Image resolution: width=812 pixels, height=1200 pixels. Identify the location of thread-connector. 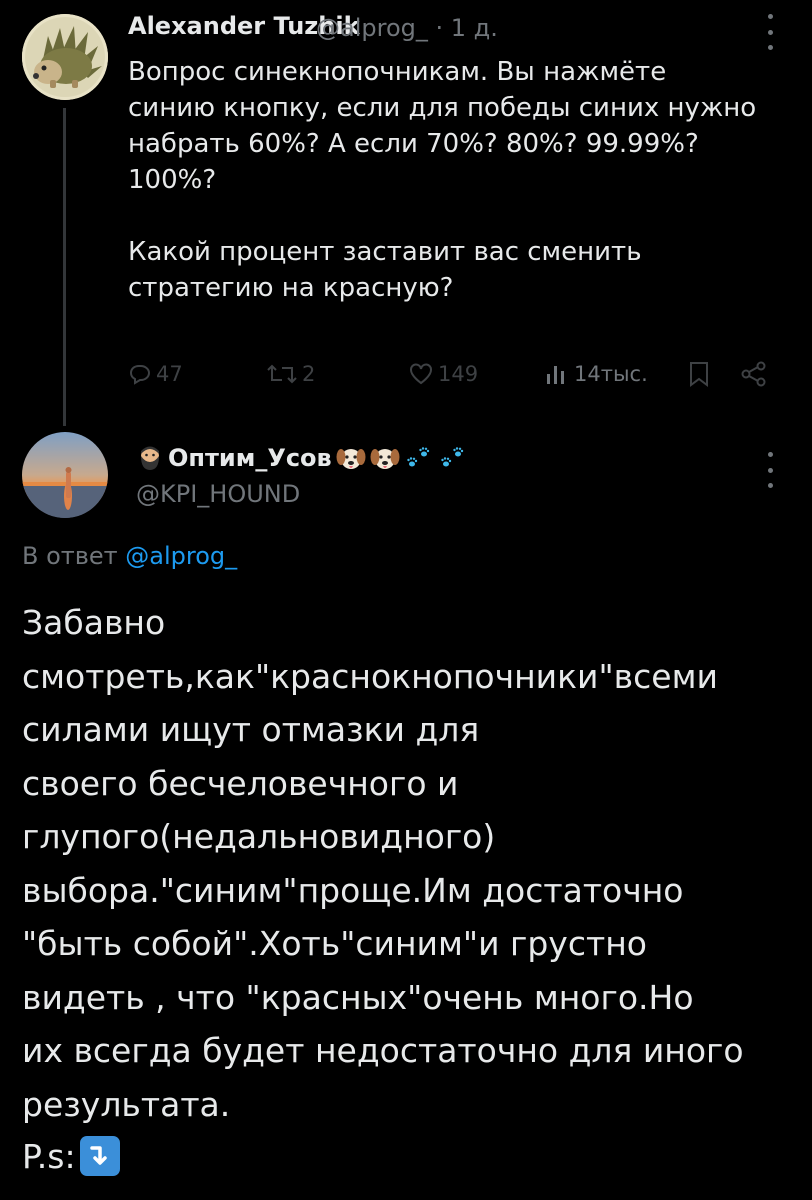
(64, 267).